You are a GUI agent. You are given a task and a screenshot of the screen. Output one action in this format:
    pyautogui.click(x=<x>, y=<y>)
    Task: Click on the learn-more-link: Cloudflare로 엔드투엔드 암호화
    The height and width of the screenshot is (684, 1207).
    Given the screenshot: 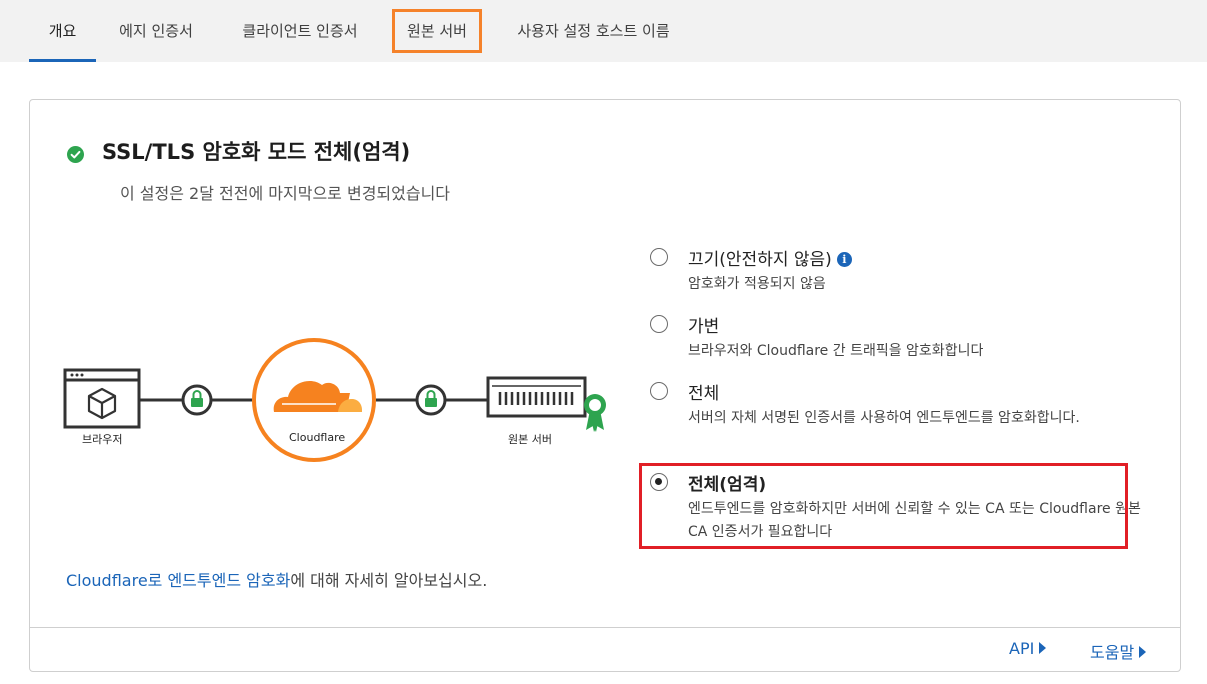 What is the action you would take?
    pyautogui.click(x=178, y=580)
    